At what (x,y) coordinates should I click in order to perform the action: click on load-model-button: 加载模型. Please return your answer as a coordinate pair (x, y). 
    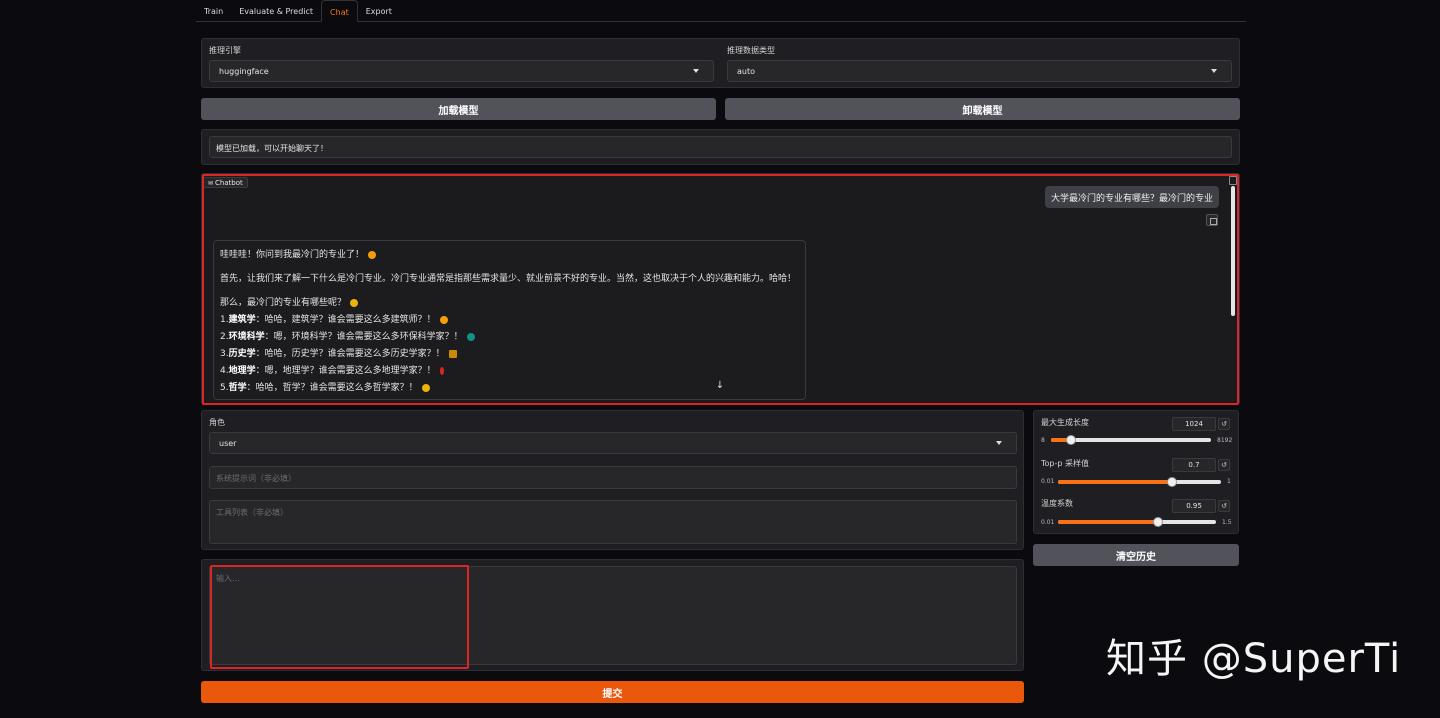
    Looking at the image, I should click on (458, 109).